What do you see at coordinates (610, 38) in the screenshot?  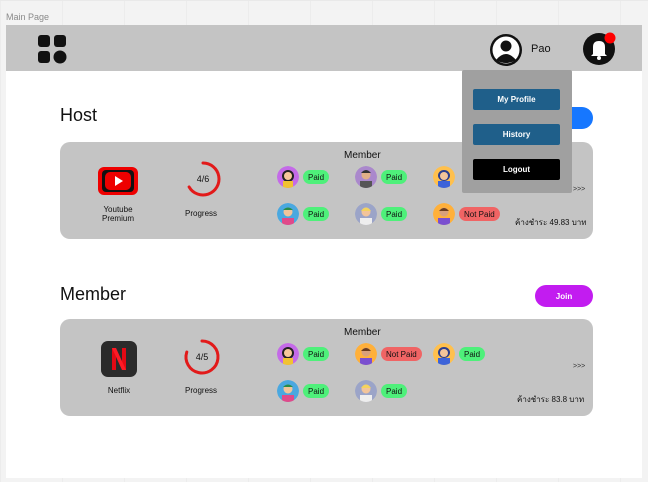 I see `notification-dot` at bounding box center [610, 38].